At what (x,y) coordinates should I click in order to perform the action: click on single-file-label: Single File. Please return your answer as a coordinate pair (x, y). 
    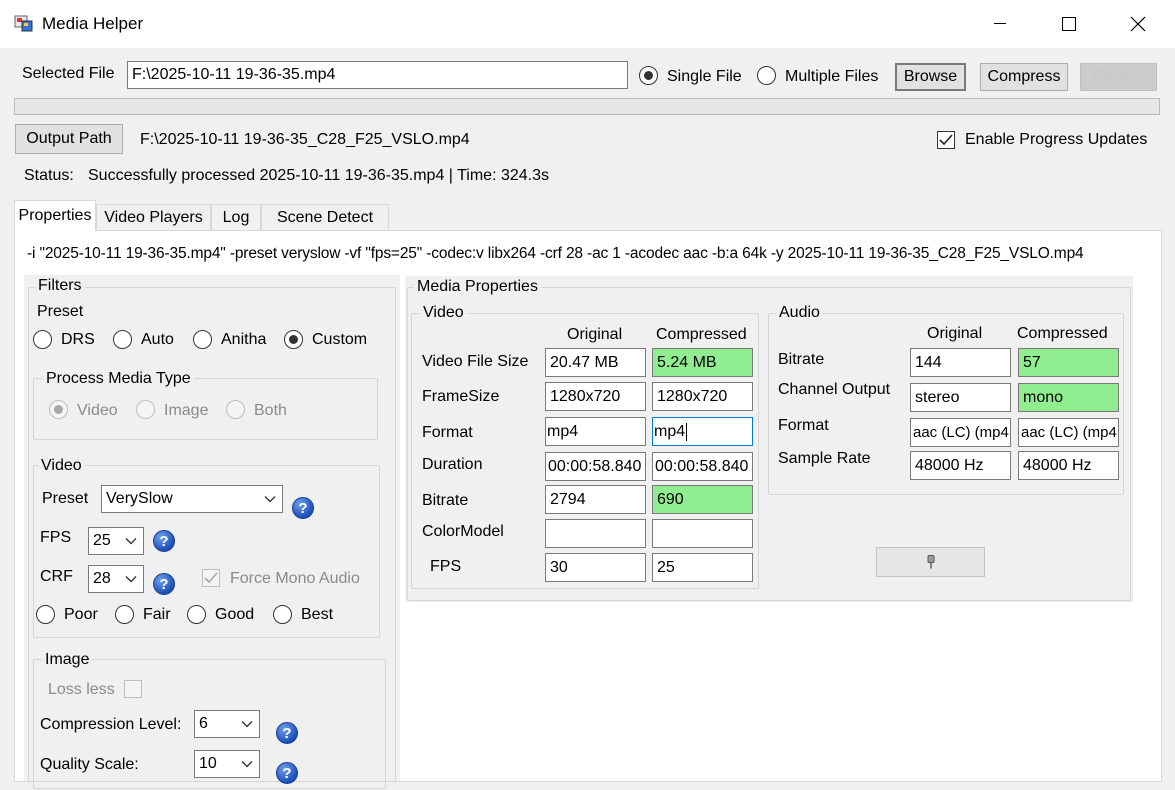
    Looking at the image, I should click on (704, 77).